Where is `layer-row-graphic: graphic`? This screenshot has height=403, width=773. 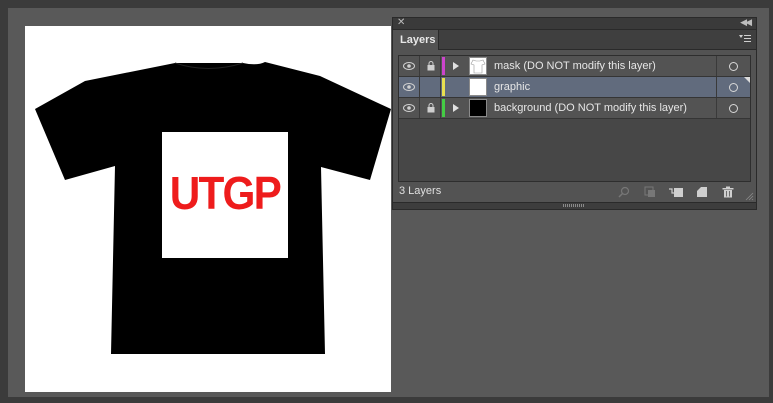 layer-row-graphic: graphic is located at coordinates (574, 87).